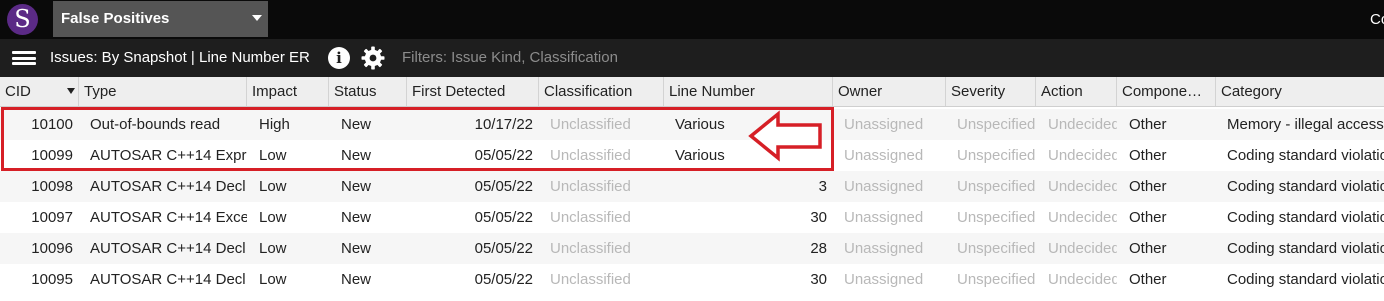  I want to click on cell-cid: 10095, so click(52, 279).